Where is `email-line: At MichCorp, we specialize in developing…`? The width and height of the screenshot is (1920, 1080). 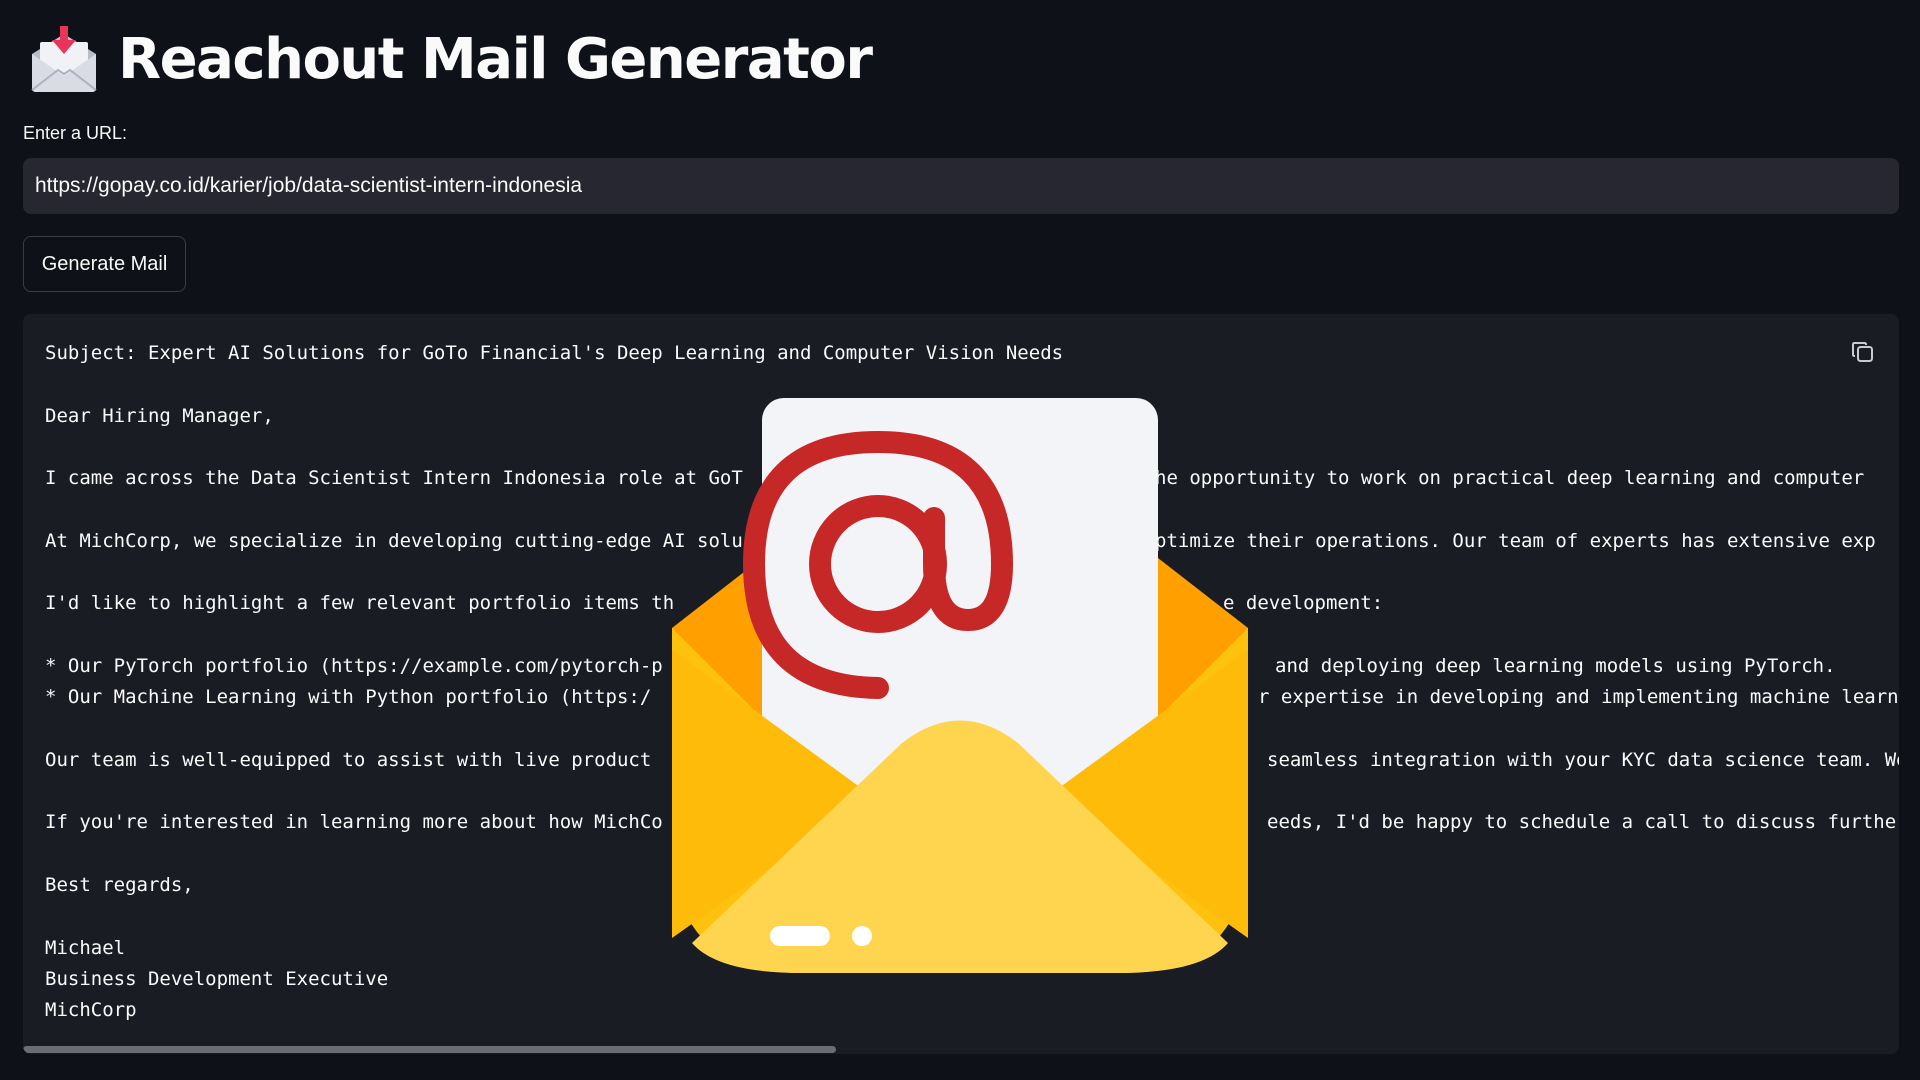
email-line: At MichCorp, we specialize in developing… is located at coordinates (394, 540).